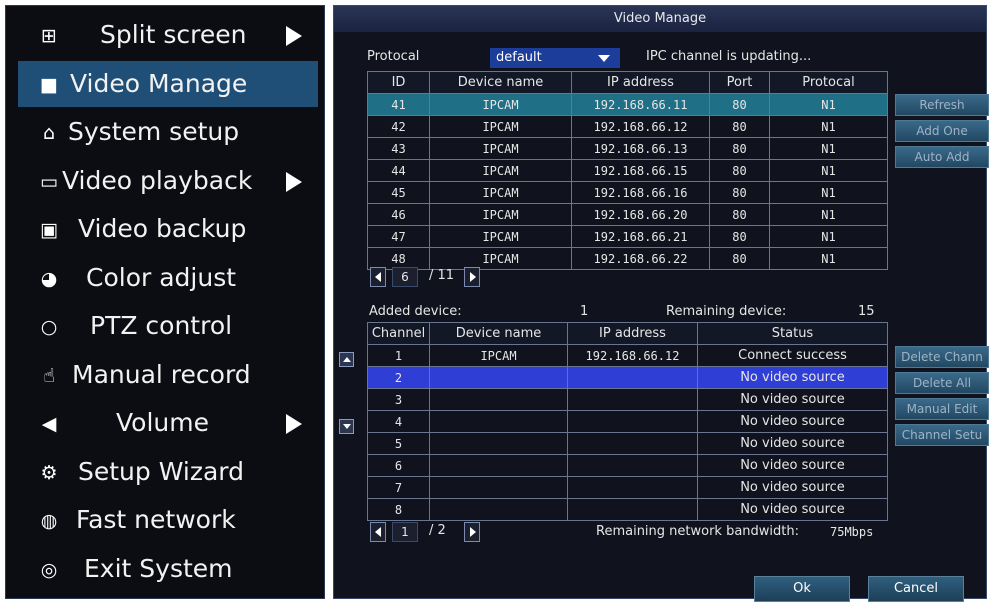 The width and height of the screenshot is (990, 604). Describe the element at coordinates (49, 424) in the screenshot. I see `speaker-icon: ◀` at that location.